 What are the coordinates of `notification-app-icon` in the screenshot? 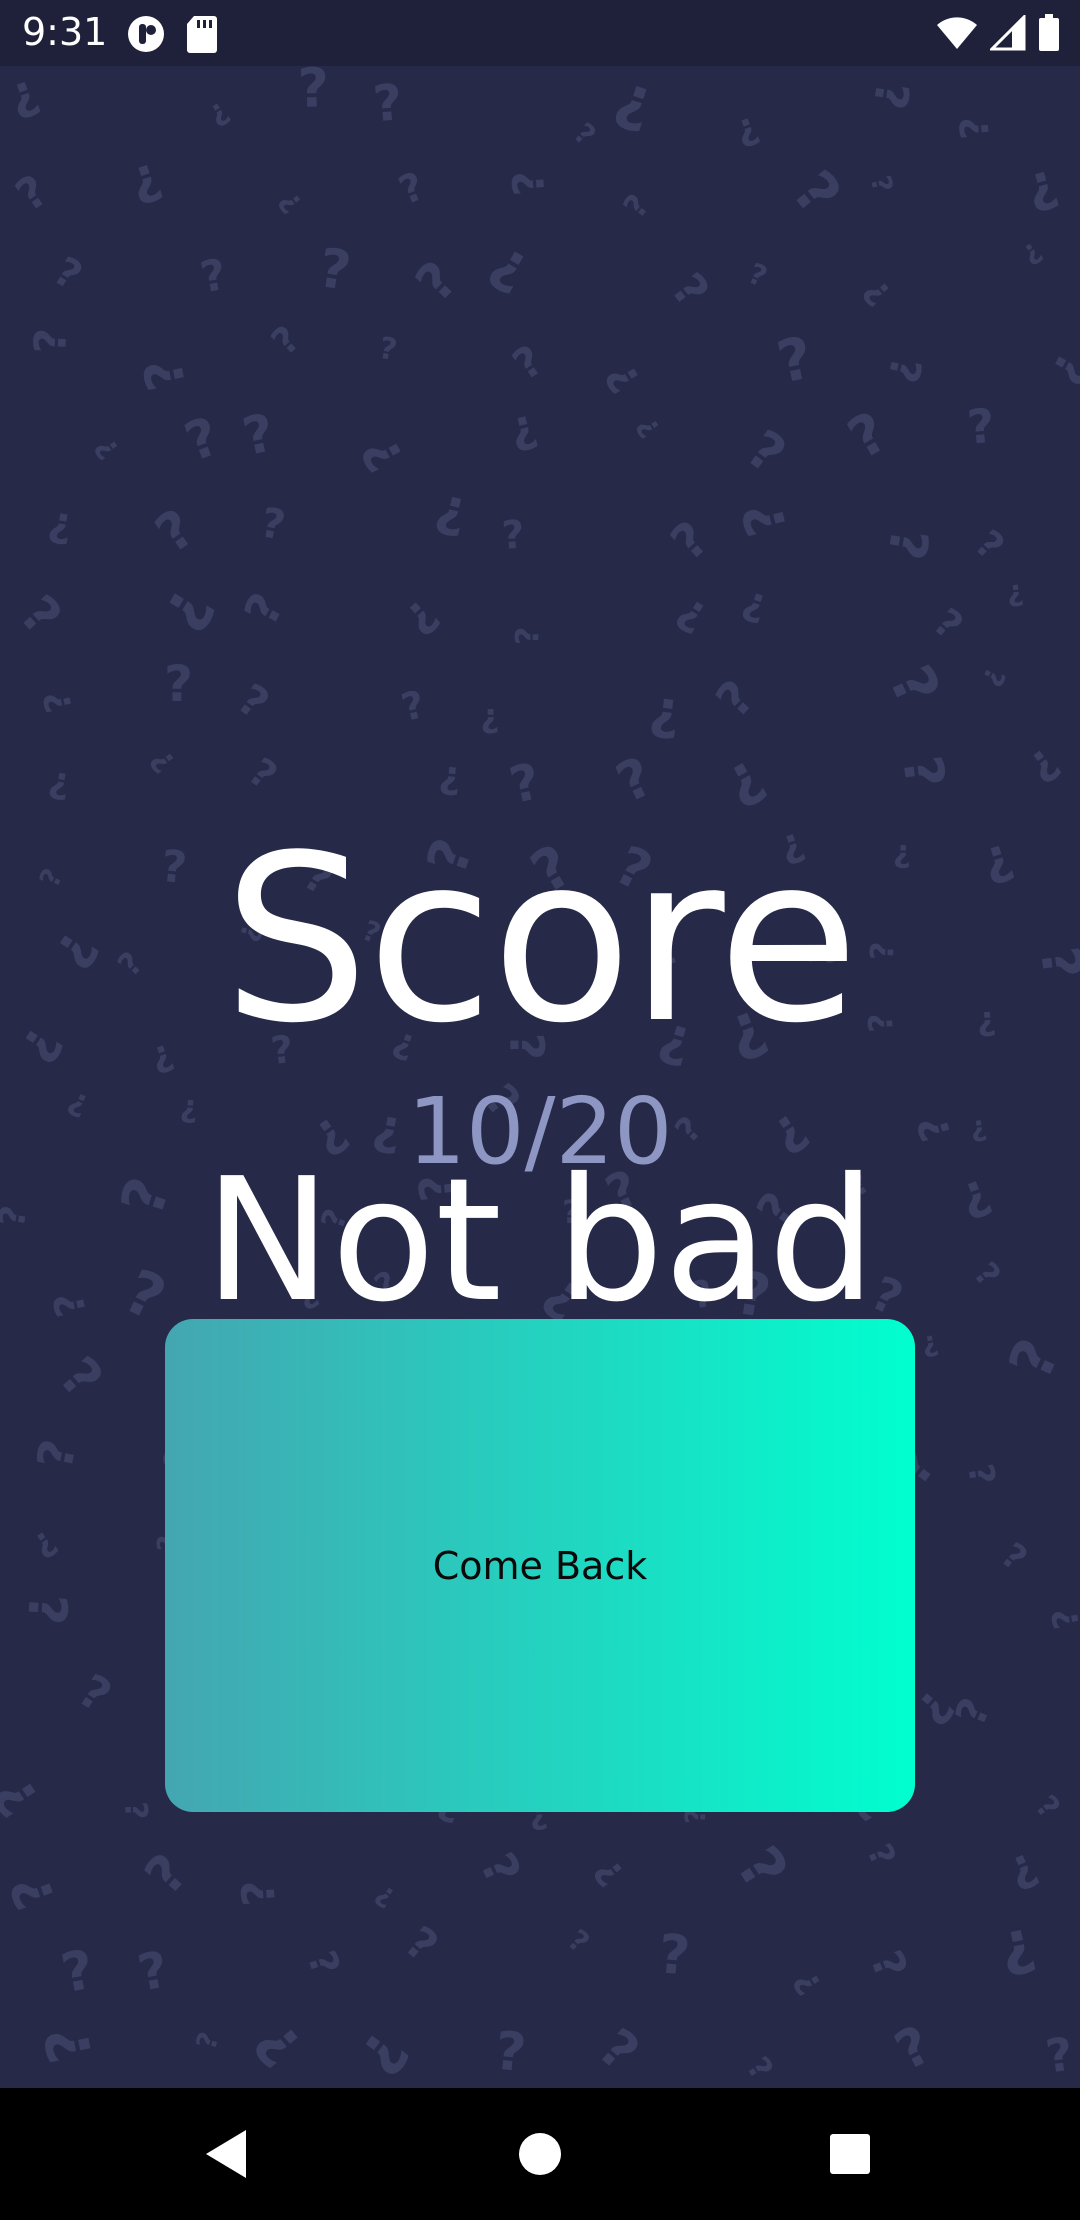 It's located at (146, 36).